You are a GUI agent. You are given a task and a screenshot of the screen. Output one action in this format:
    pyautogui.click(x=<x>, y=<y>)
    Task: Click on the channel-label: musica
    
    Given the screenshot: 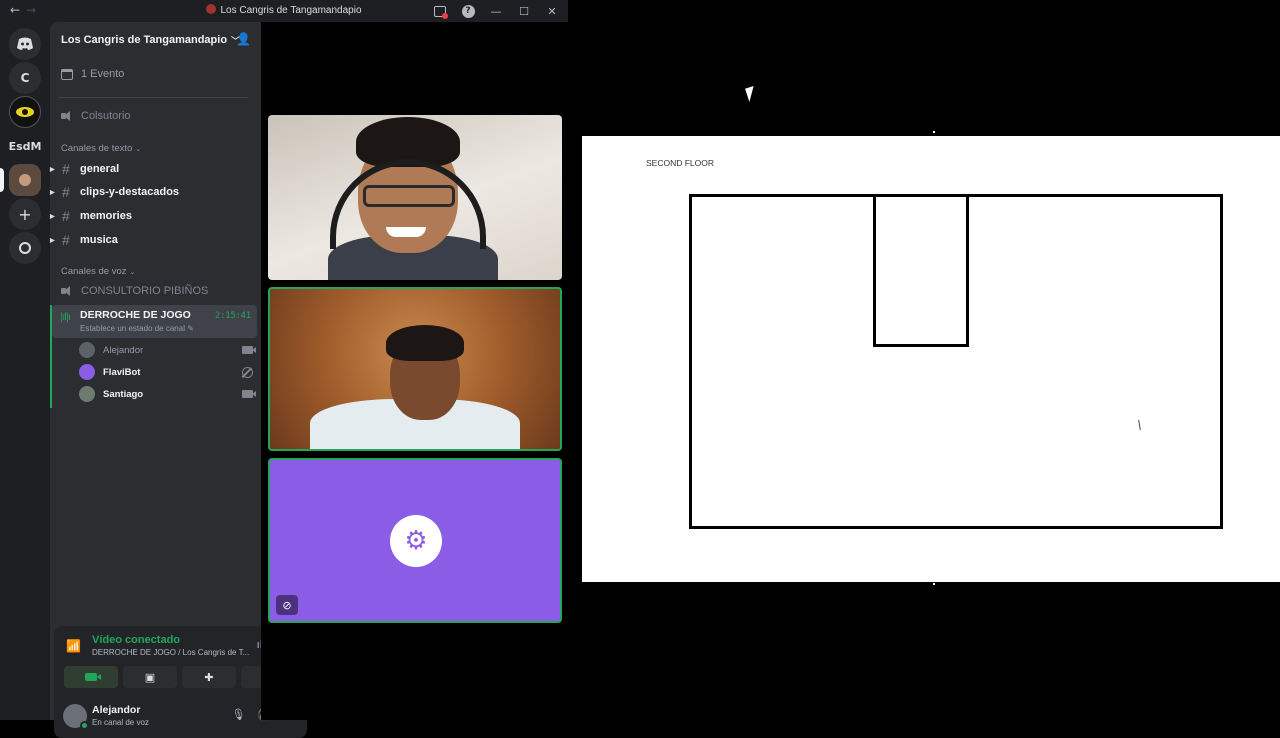 What is the action you would take?
    pyautogui.click(x=99, y=240)
    